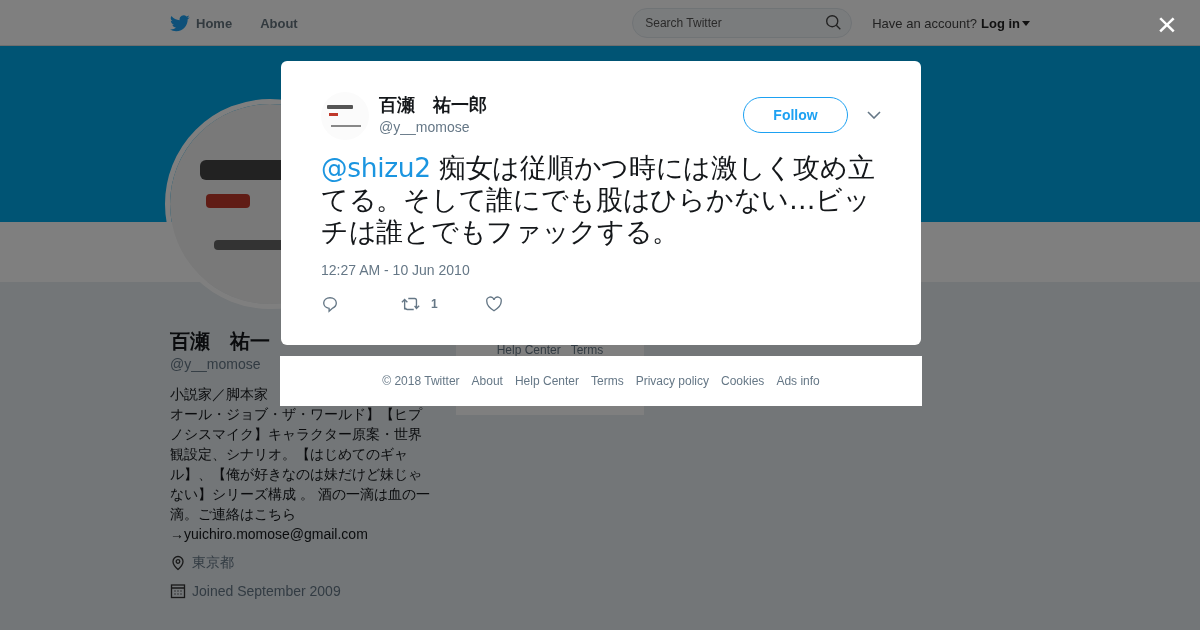  What do you see at coordinates (1167, 24) in the screenshot?
I see `close-button: ×` at bounding box center [1167, 24].